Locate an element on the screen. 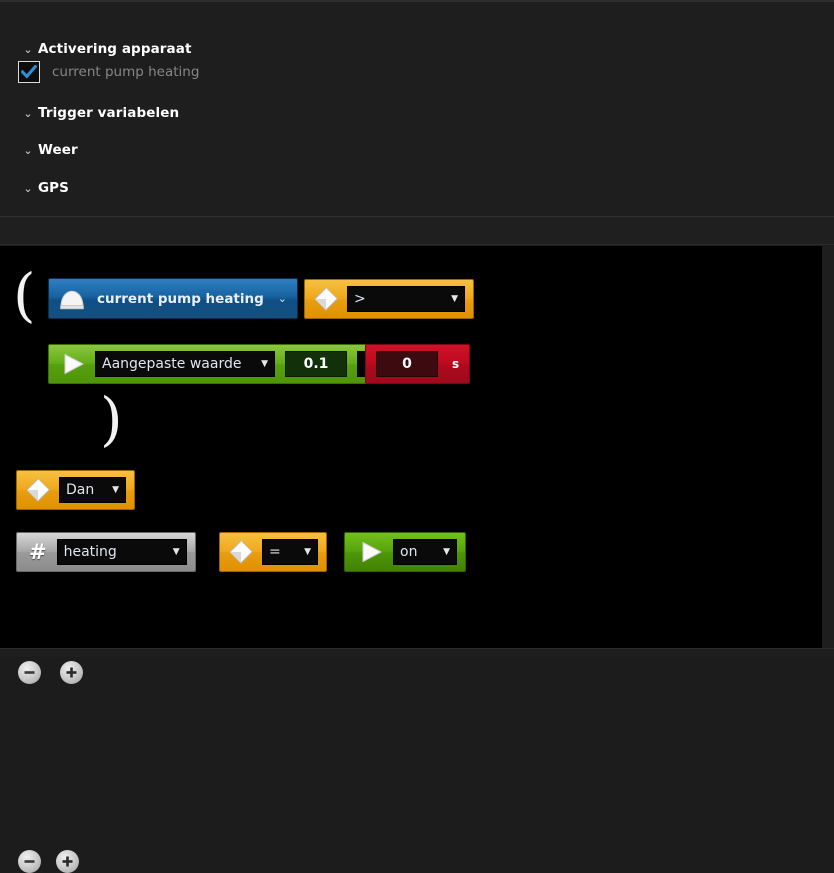 This screenshot has height=873, width=834. duration-block: 0 s is located at coordinates (418, 364).